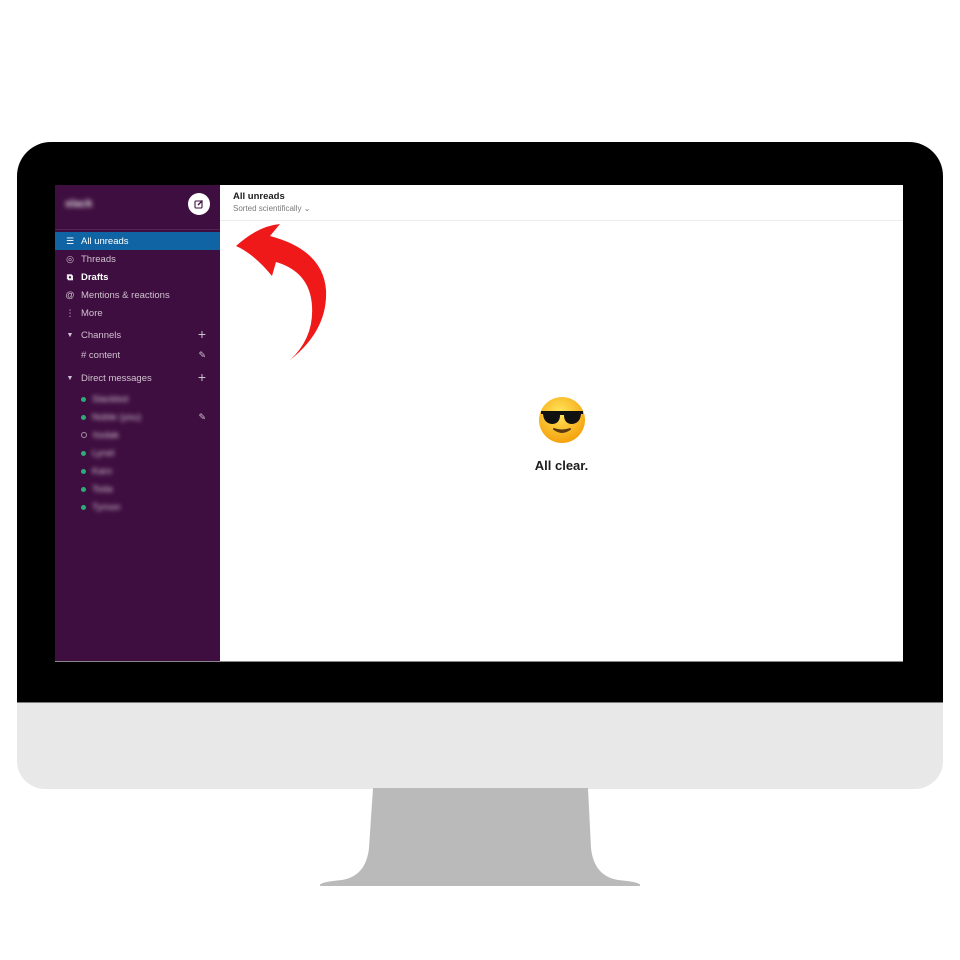 The width and height of the screenshot is (960, 960). What do you see at coordinates (137, 435) in the screenshot?
I see `dm-item: hodak` at bounding box center [137, 435].